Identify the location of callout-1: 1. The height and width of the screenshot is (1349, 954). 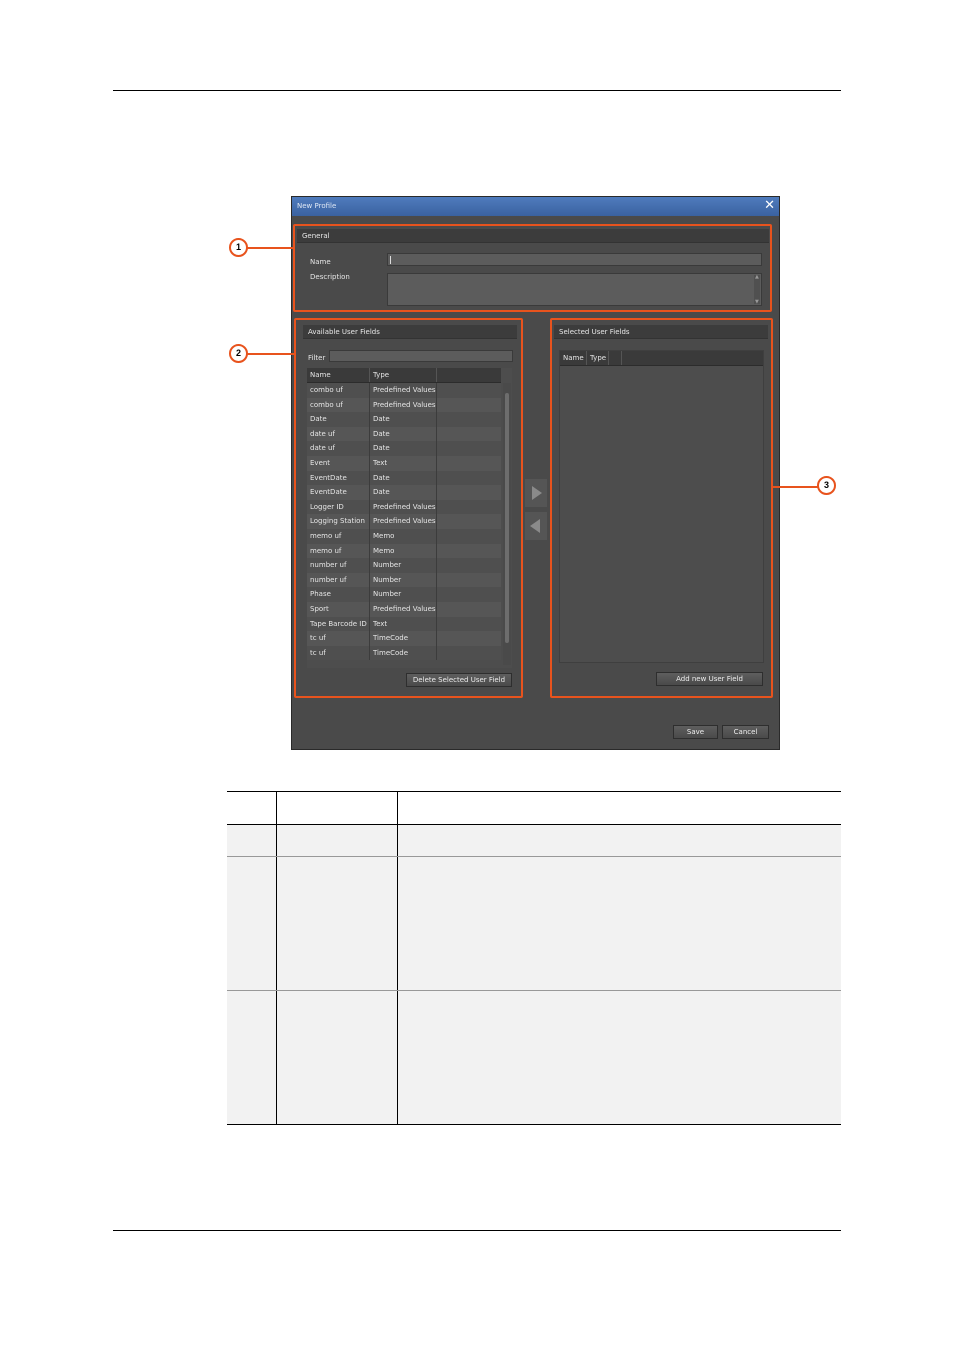
(238, 247).